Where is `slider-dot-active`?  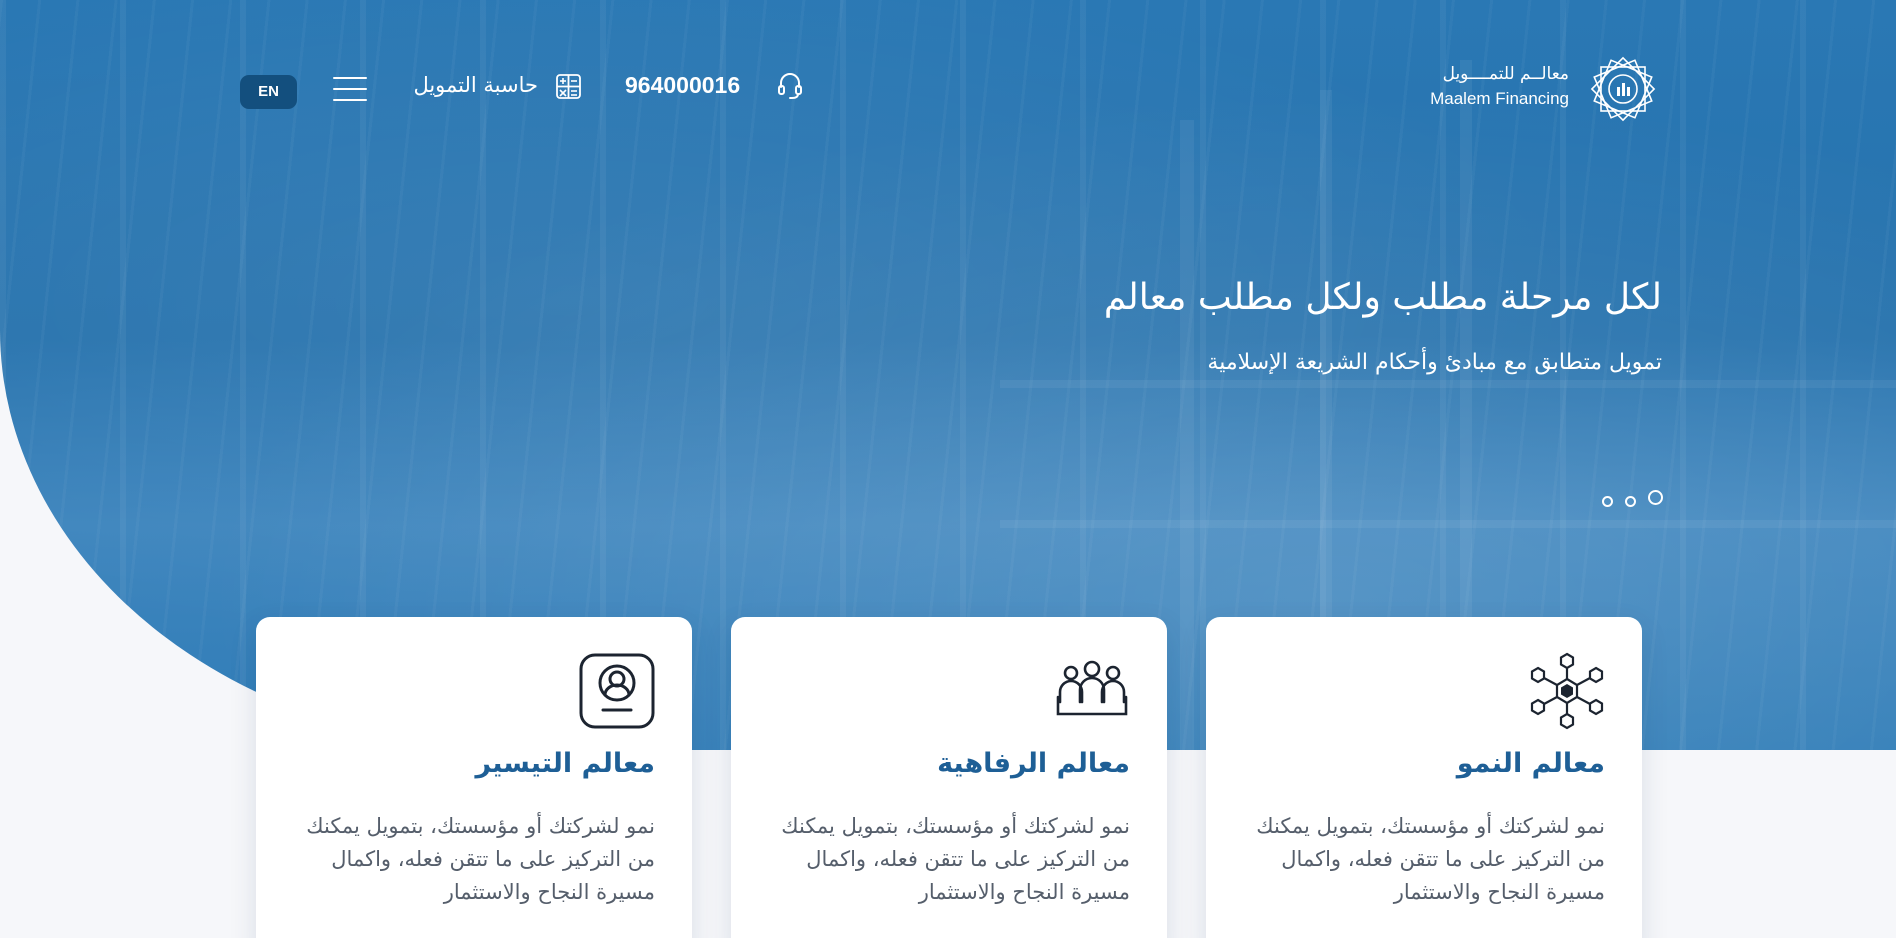
slider-dot-active is located at coordinates (1655, 497).